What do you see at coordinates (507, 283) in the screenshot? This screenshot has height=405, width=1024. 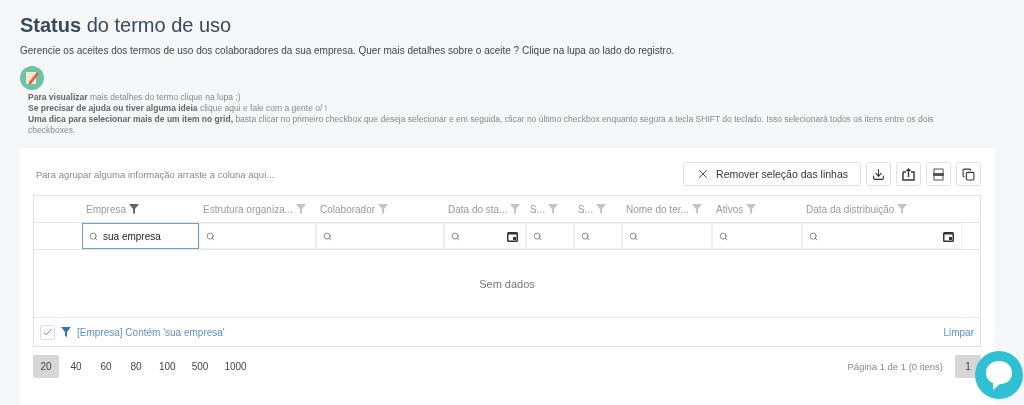 I see `empty-message: Sem dados` at bounding box center [507, 283].